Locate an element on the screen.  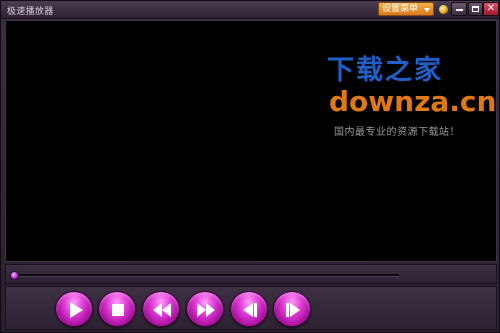
previous-frame-icon is located at coordinates (250, 310).